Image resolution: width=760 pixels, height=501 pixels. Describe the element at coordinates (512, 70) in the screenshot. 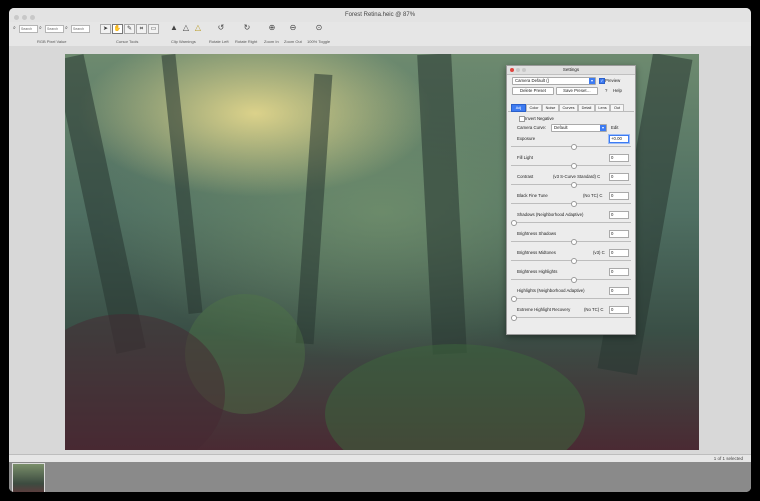

I see `close-icon` at that location.